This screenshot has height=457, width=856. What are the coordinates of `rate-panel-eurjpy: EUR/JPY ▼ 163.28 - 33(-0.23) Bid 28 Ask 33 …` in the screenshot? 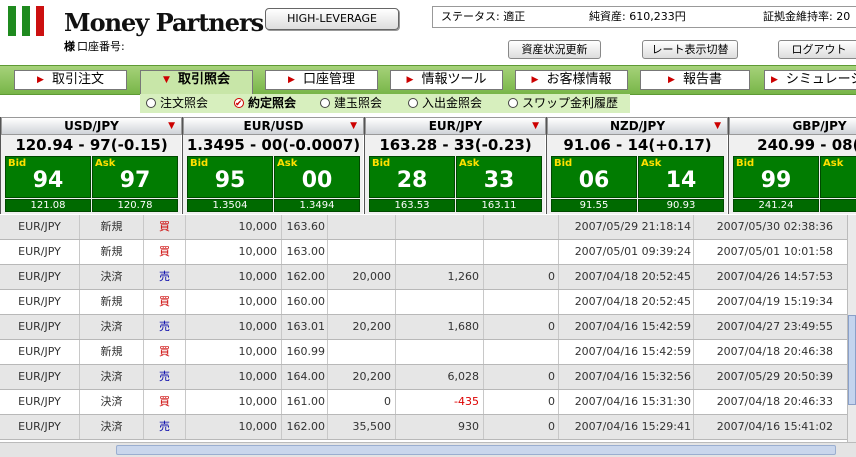 It's located at (455, 165).